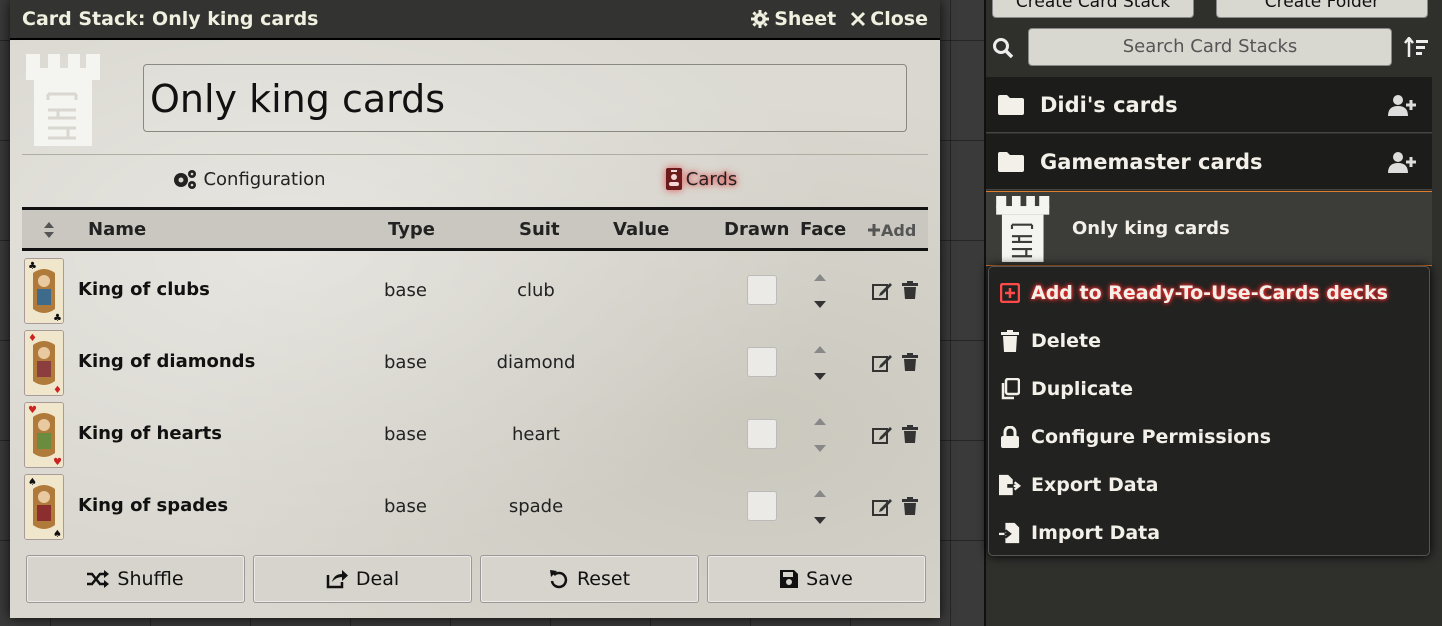  I want to click on entry-name: Only king cards, so click(1151, 228).